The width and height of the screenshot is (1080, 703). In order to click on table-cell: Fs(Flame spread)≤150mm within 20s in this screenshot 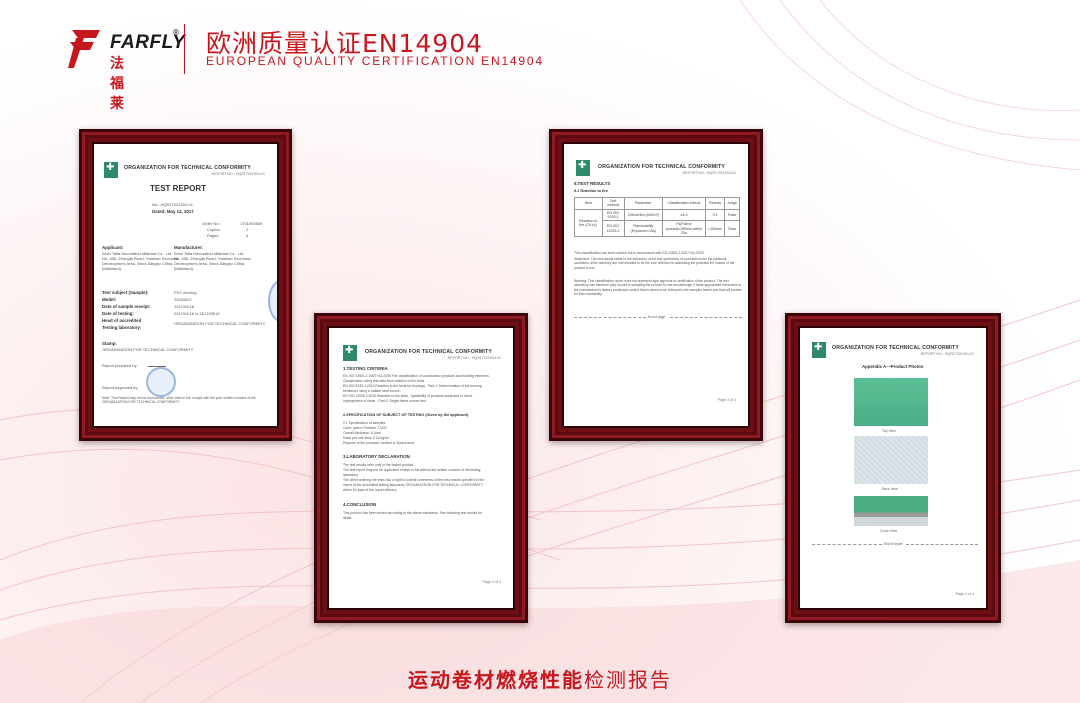, I will do `click(684, 229)`.